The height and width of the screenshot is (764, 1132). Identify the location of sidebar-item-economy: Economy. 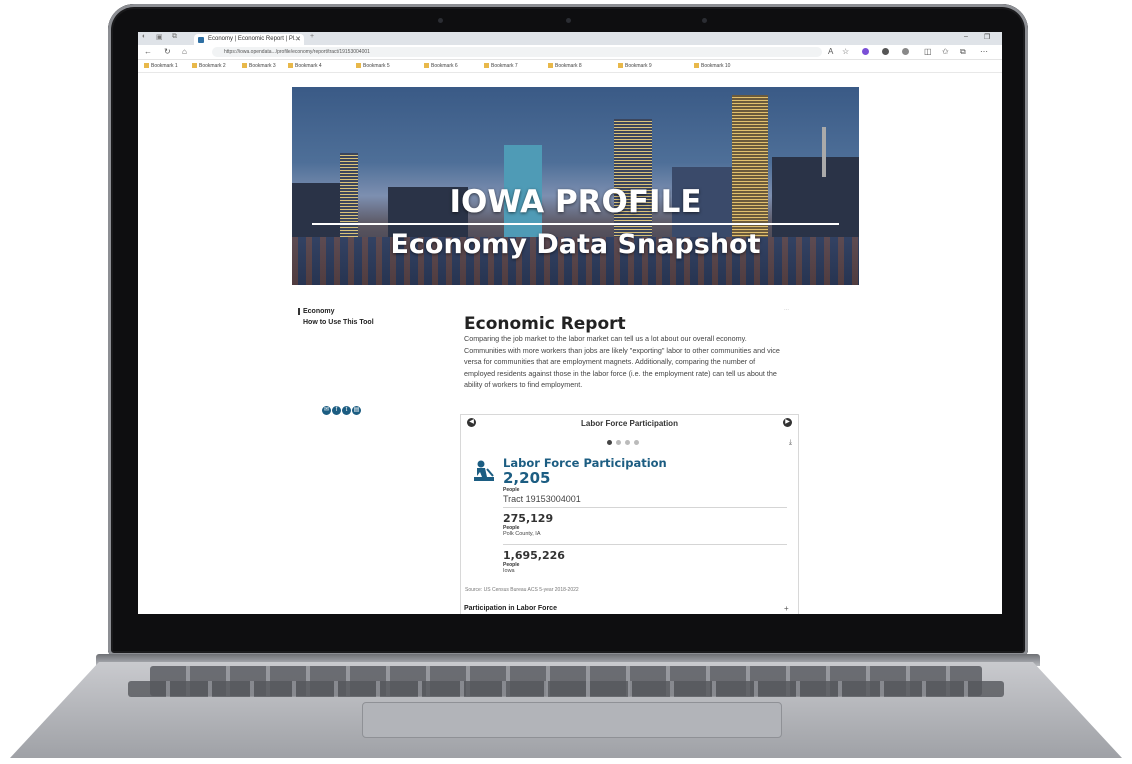
(336, 311).